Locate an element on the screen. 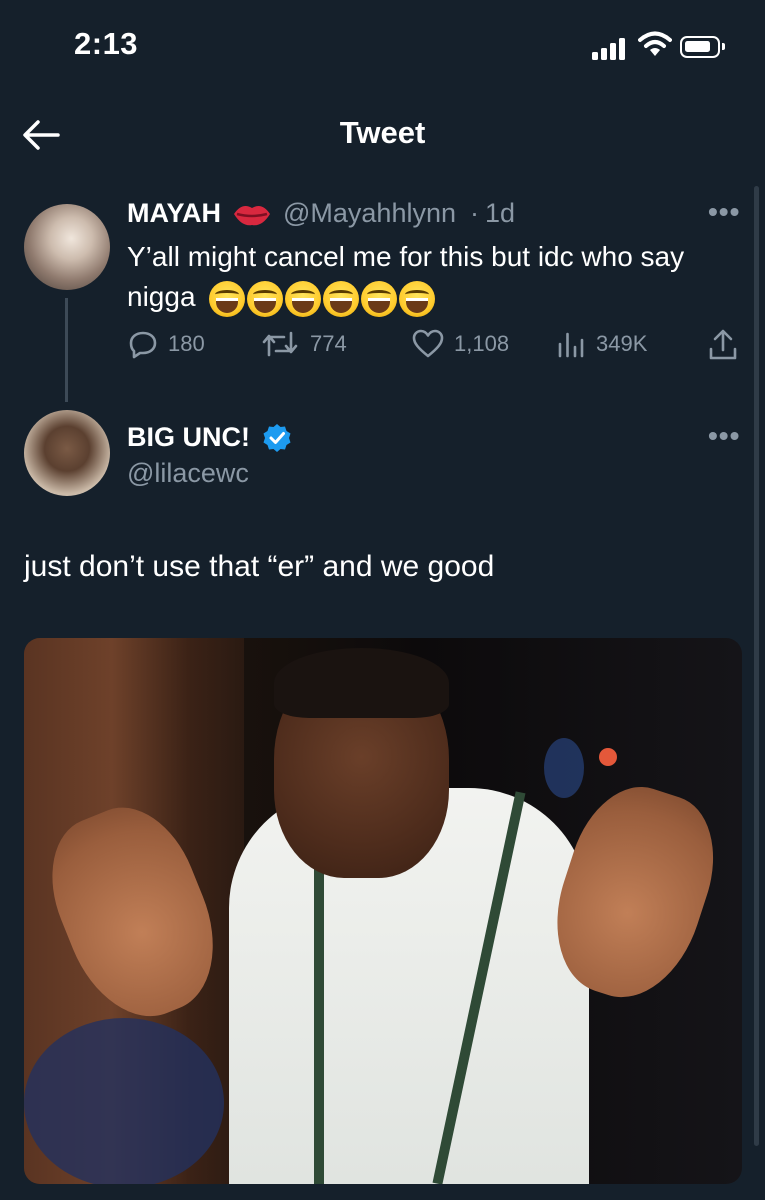 This screenshot has width=765, height=1200. tweet-age: 1d is located at coordinates (500, 213).